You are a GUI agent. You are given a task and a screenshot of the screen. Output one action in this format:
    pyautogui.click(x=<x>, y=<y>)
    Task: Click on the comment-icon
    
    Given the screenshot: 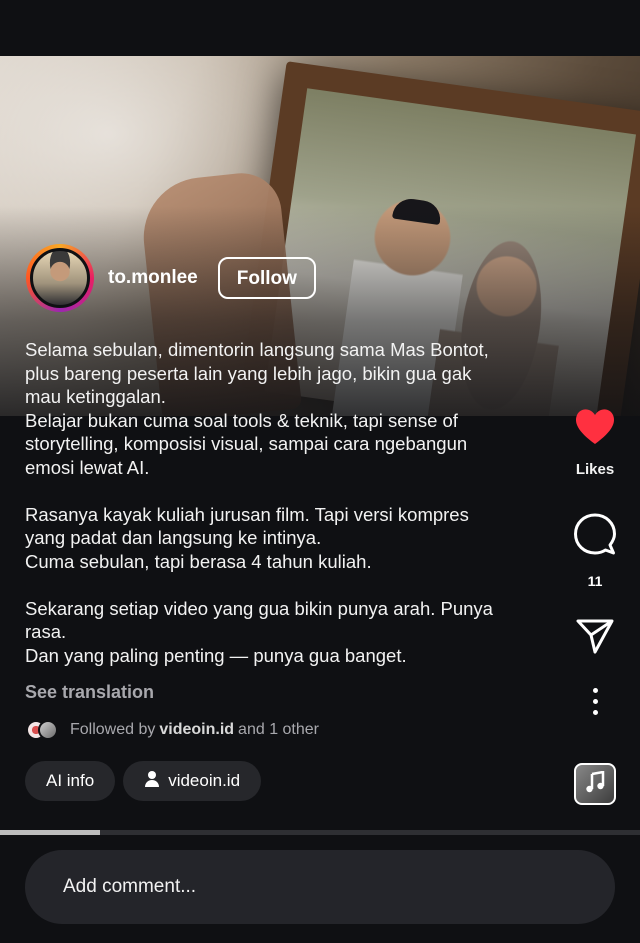 What is the action you would take?
    pyautogui.click(x=595, y=536)
    